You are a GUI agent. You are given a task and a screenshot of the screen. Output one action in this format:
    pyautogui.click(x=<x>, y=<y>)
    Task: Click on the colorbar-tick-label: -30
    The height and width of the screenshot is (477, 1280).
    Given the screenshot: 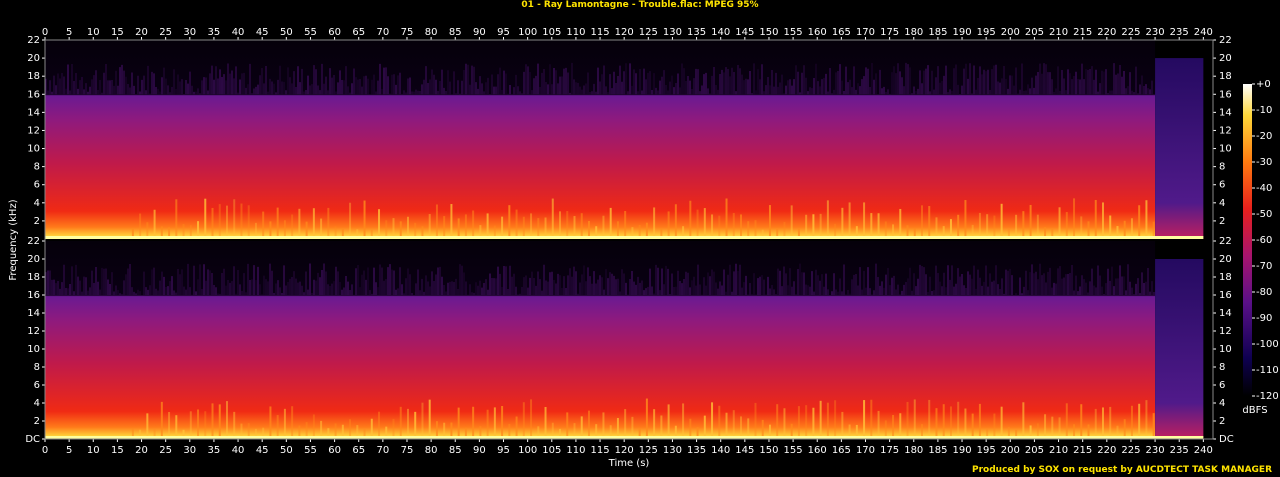 What is the action you would take?
    pyautogui.click(x=1264, y=162)
    